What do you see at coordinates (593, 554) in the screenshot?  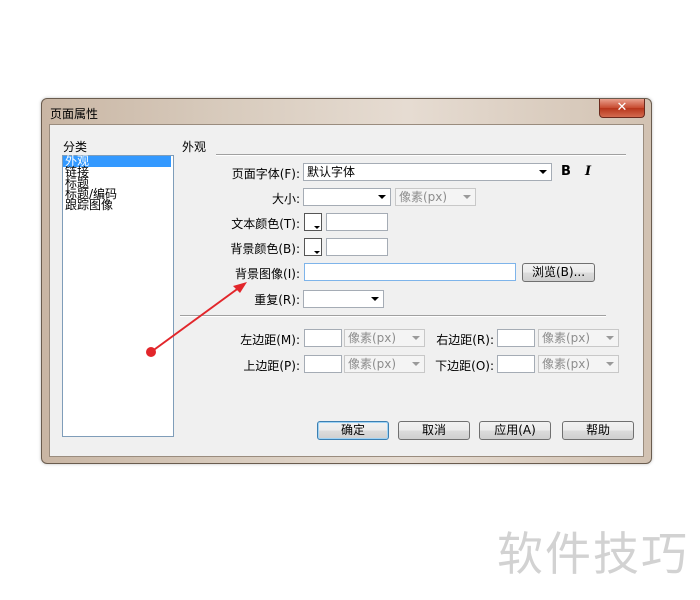 I see `watermark-text: 软件技巧` at bounding box center [593, 554].